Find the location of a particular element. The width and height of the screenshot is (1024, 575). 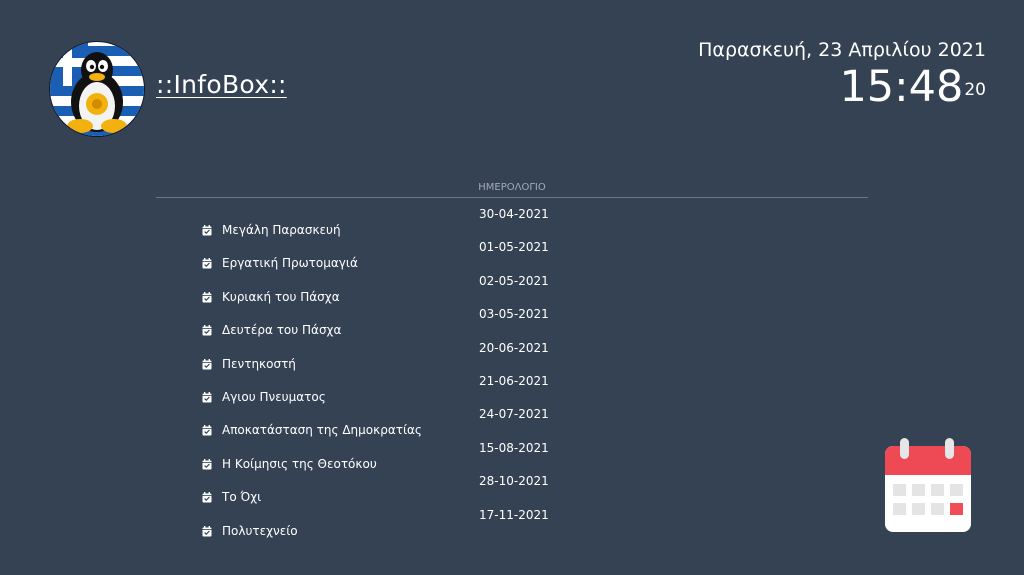

event-date: 28-10-2021 is located at coordinates (514, 481).